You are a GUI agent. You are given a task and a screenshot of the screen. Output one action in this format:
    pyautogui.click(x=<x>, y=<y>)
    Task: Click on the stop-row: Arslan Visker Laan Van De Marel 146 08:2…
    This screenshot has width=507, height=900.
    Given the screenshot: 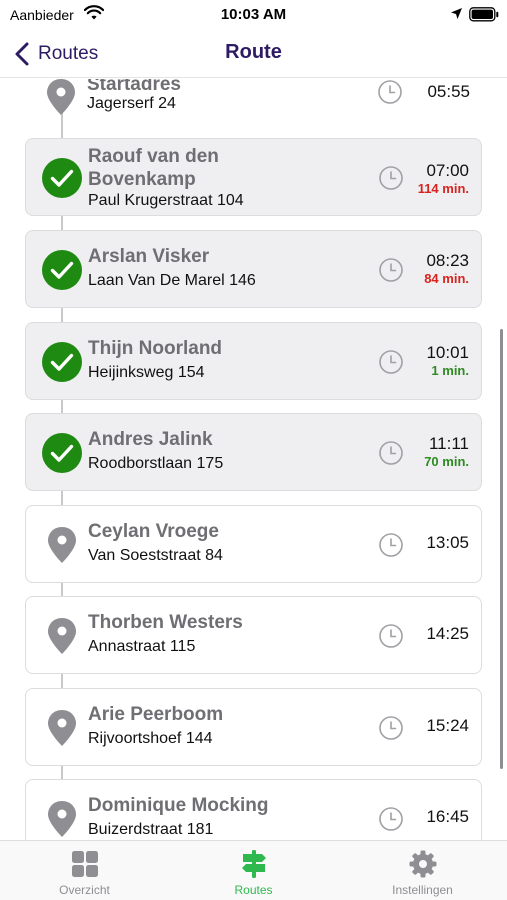 What is the action you would take?
    pyautogui.click(x=253, y=269)
    